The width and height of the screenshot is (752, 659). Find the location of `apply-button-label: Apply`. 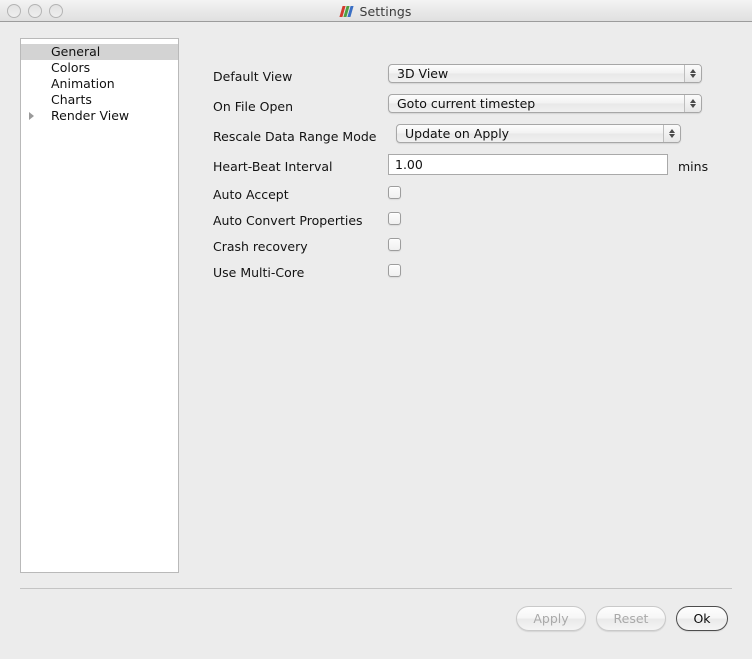

apply-button-label: Apply is located at coordinates (551, 618).